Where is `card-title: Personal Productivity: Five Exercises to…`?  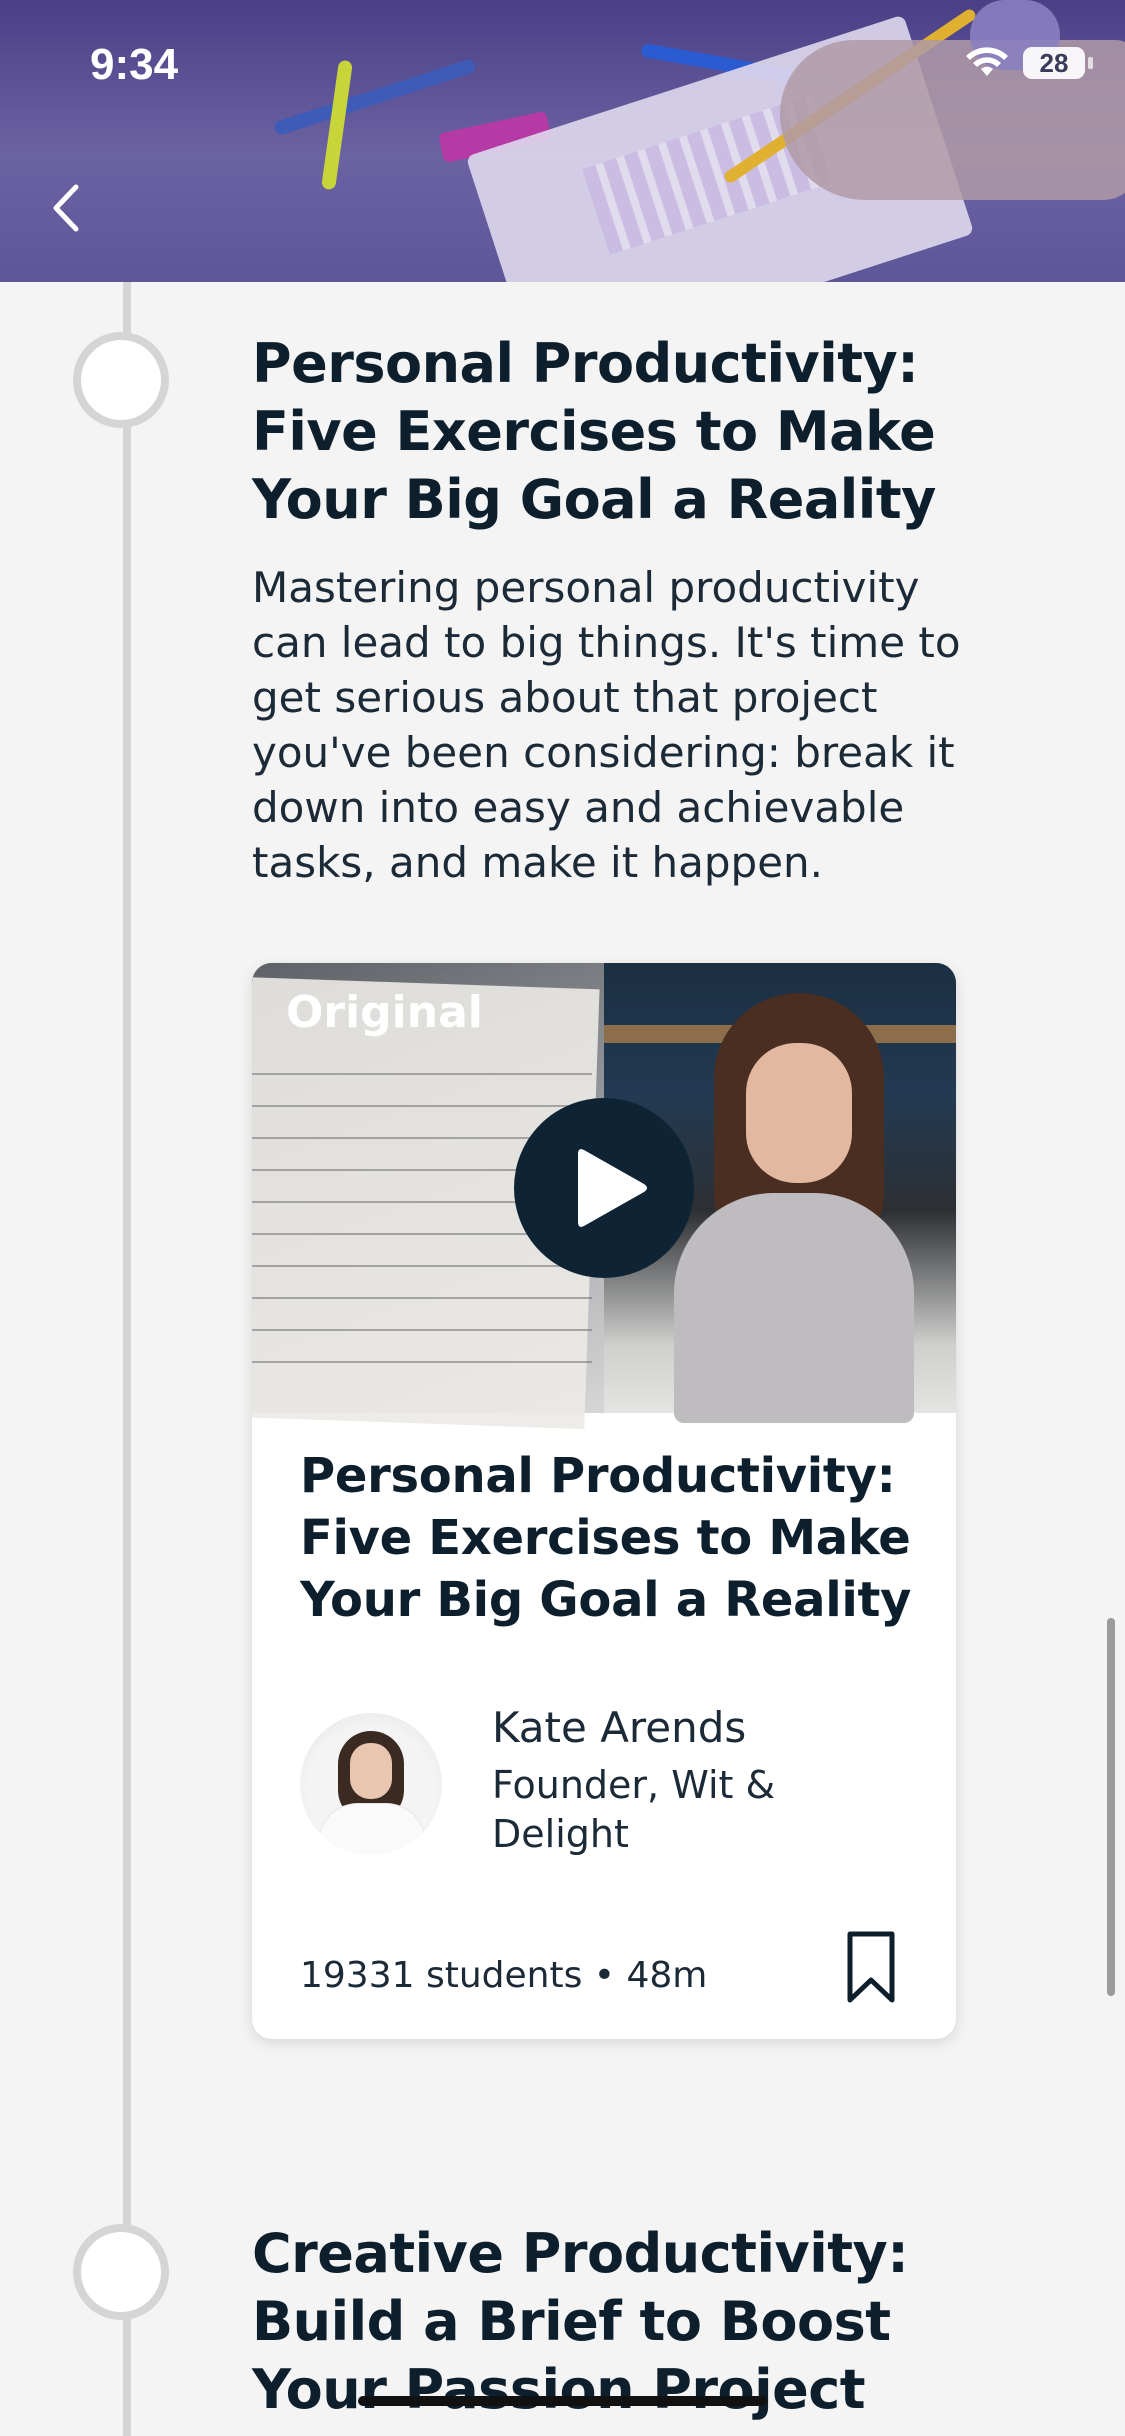 card-title: Personal Productivity: Five Exercises to… is located at coordinates (606, 1538).